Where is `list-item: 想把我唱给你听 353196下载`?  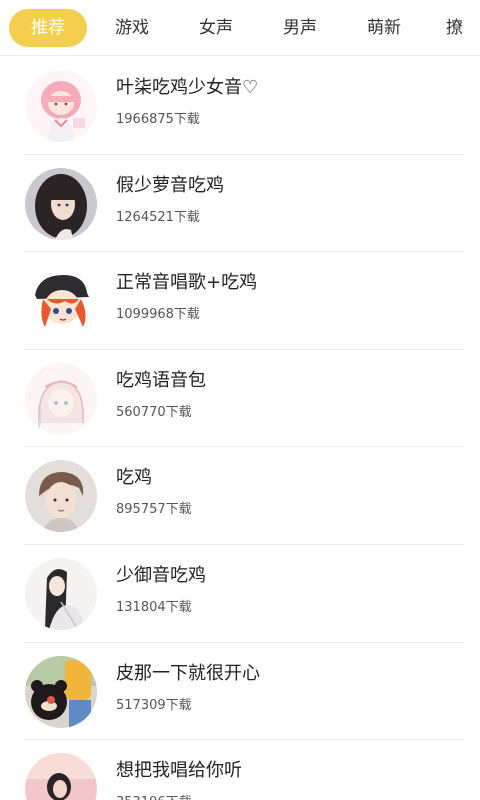
list-item: 想把我唱给你听 353196下载 is located at coordinates (240, 770).